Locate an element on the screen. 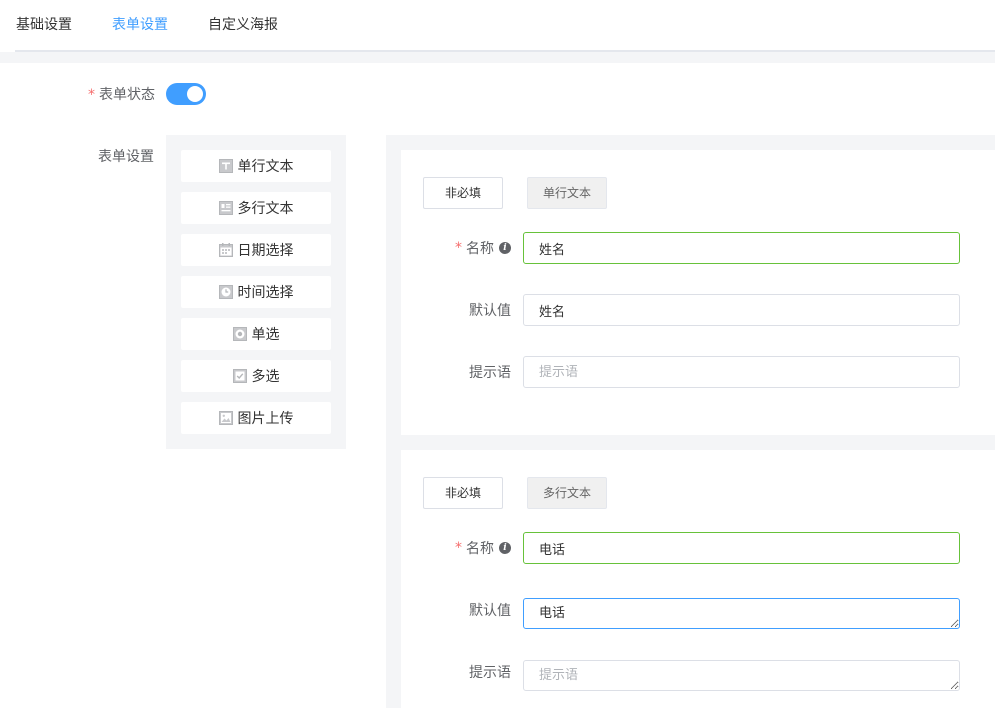 The image size is (995, 708). hint-input is located at coordinates (741, 372).